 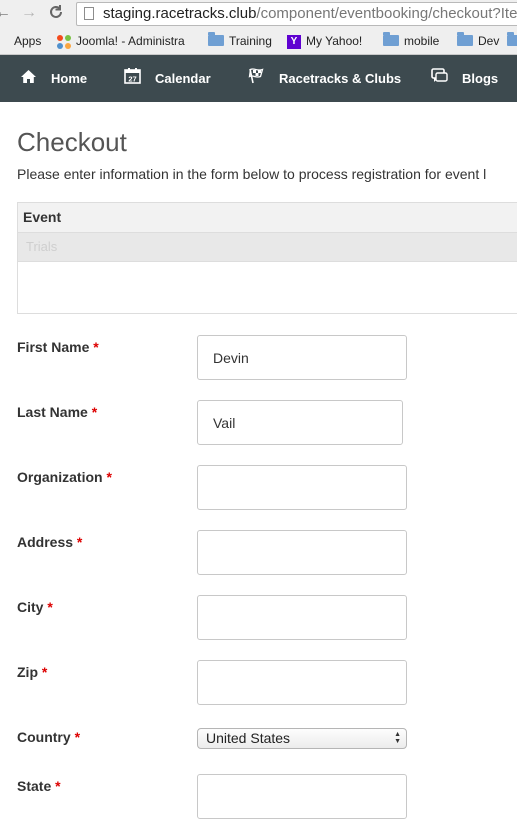 What do you see at coordinates (4, 42) in the screenshot?
I see `apps-grid-icon` at bounding box center [4, 42].